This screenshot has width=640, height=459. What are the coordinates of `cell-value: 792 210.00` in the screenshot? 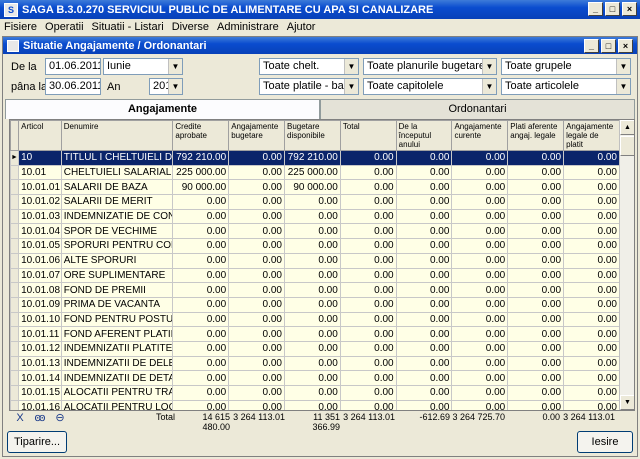 It's located at (312, 158).